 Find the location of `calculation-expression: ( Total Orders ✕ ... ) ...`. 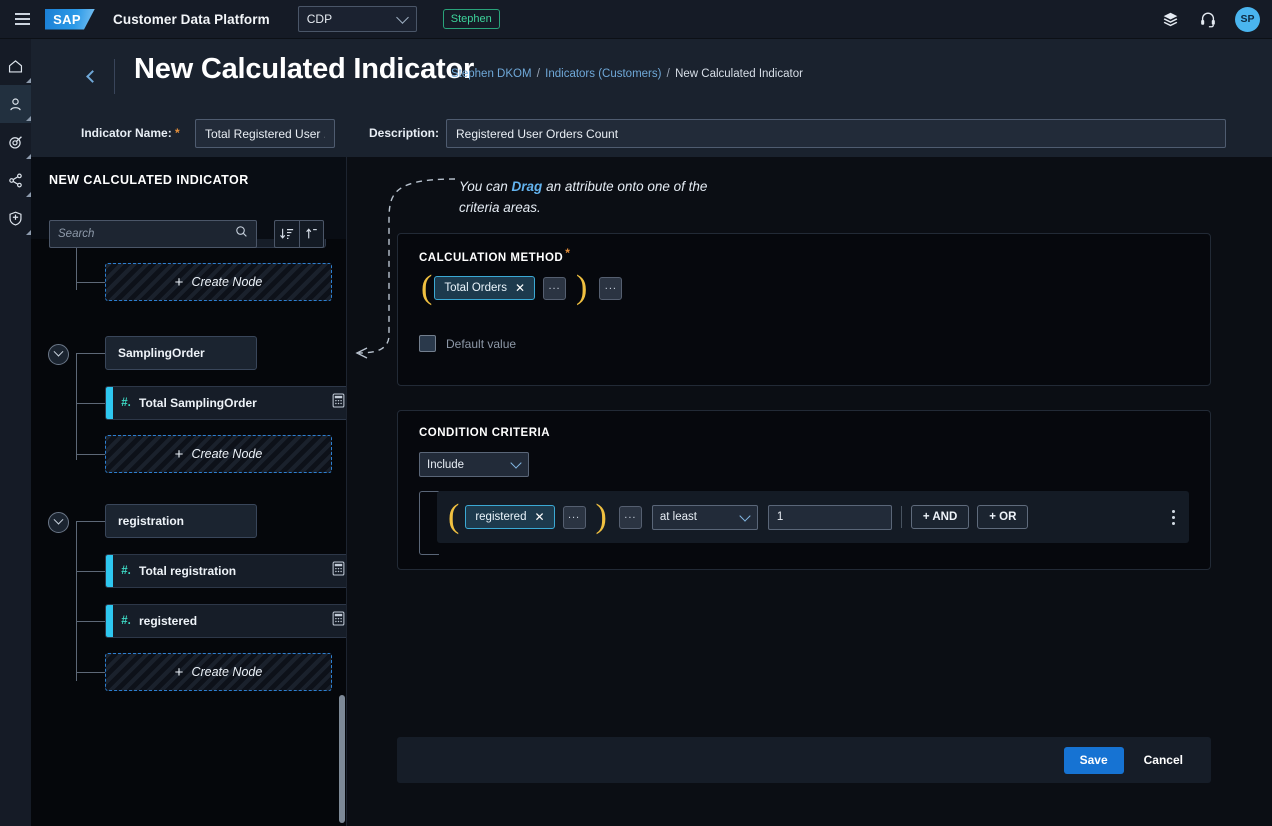

calculation-expression: ( Total Orders ✕ ... ) ... is located at coordinates (521, 288).